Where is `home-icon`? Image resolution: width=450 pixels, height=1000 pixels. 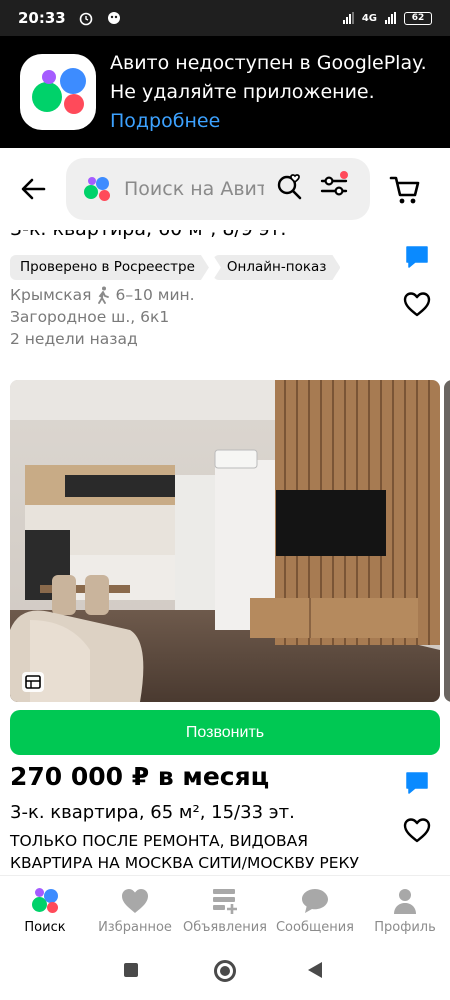
home-icon is located at coordinates (225, 971).